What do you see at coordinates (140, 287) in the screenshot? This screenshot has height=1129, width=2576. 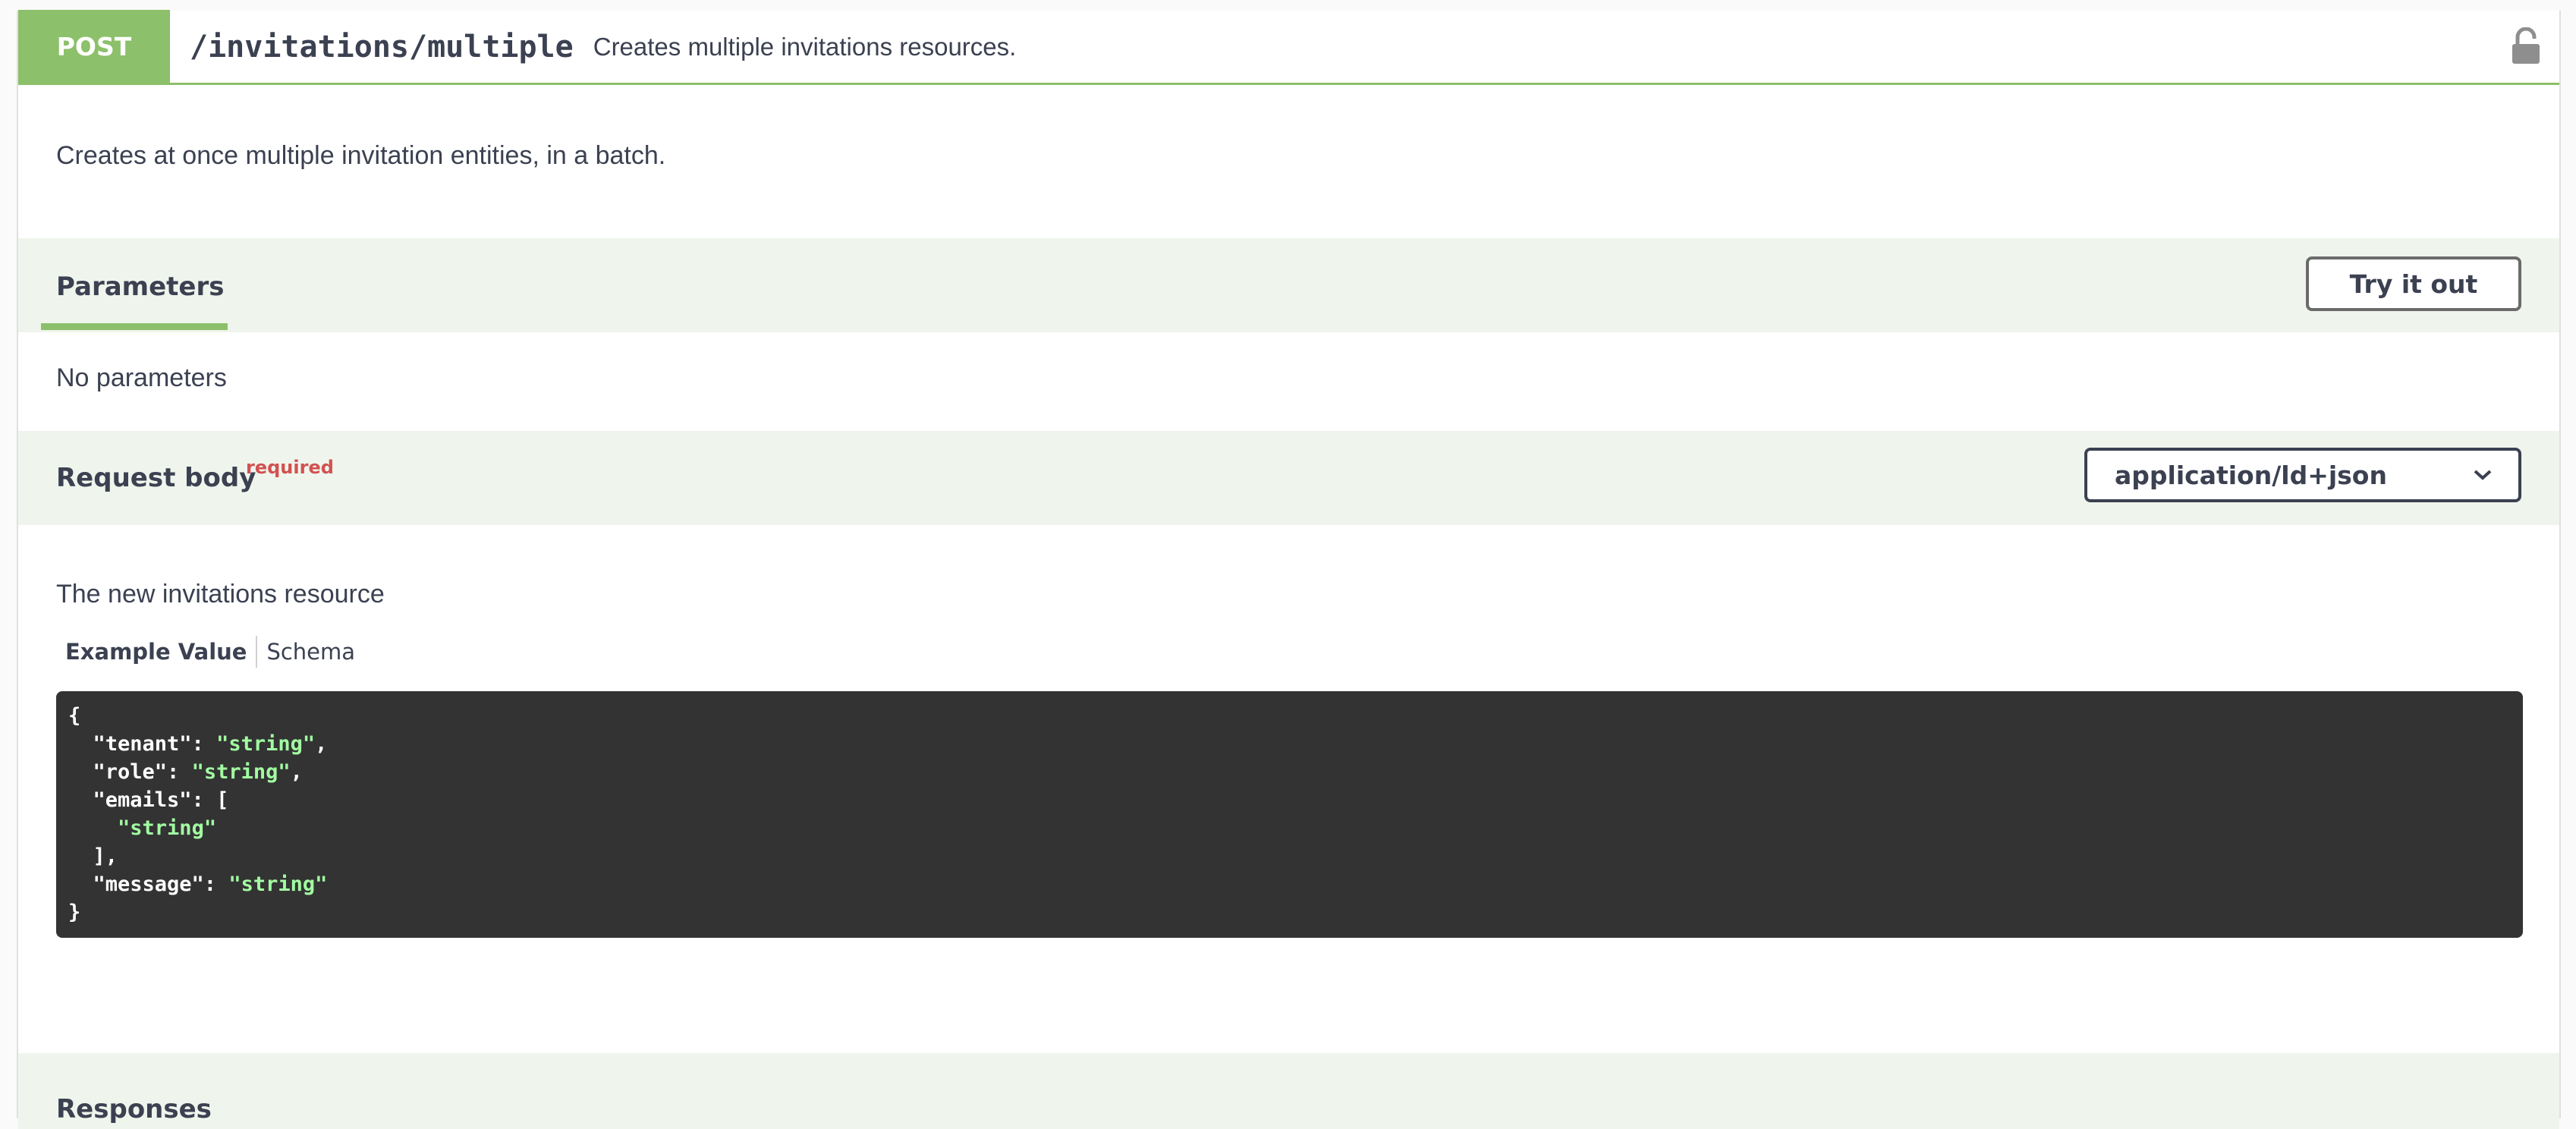 I see `parameters-tab: Parameters` at bounding box center [140, 287].